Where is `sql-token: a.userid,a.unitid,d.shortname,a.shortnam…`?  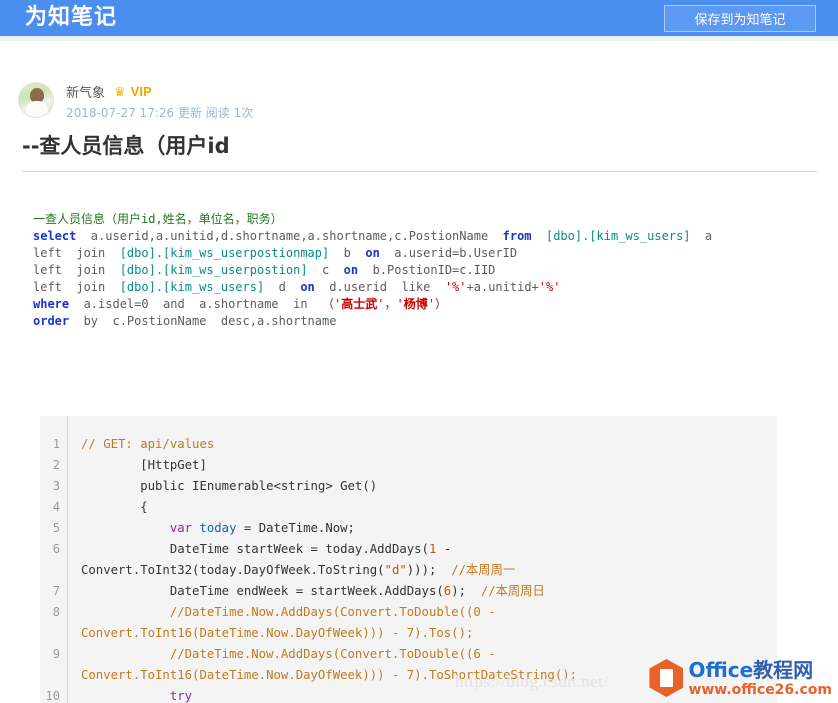
sql-token: a.userid,a.unitid,d.shortname,a.shortnam… is located at coordinates (289, 236).